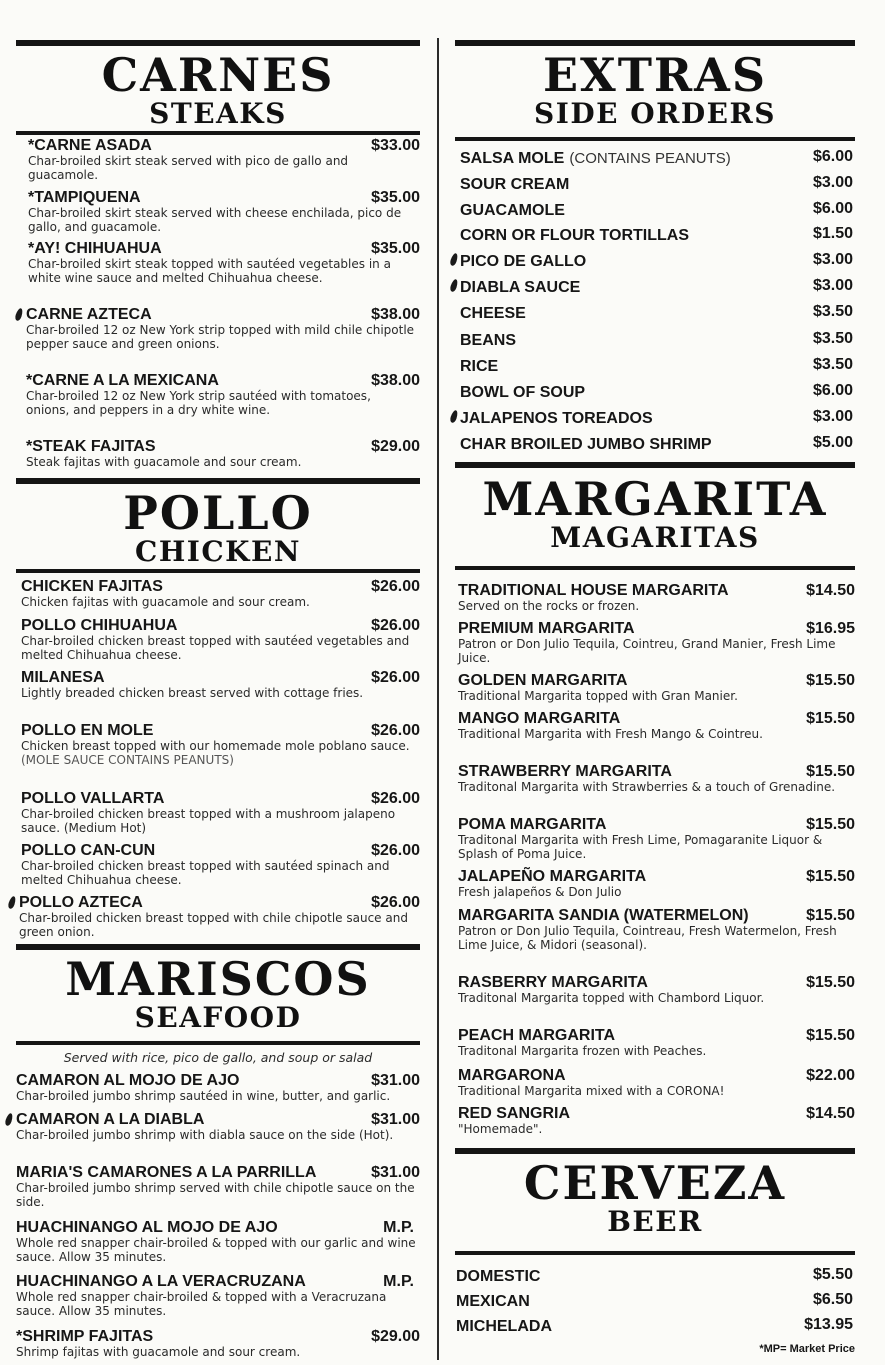 The height and width of the screenshot is (1365, 885). Describe the element at coordinates (832, 156) in the screenshot. I see `item-price: $6.00` at that location.